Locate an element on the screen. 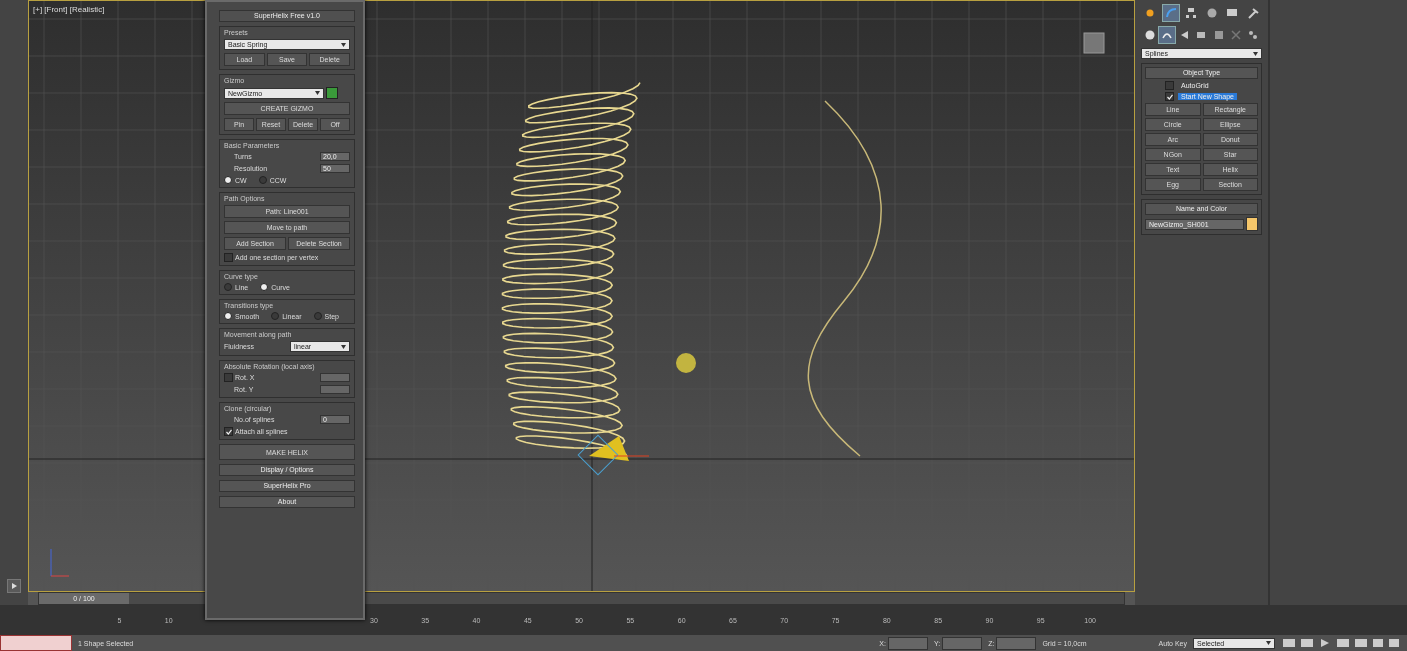 The width and height of the screenshot is (1407, 651). color-swatch is located at coordinates (1252, 224).